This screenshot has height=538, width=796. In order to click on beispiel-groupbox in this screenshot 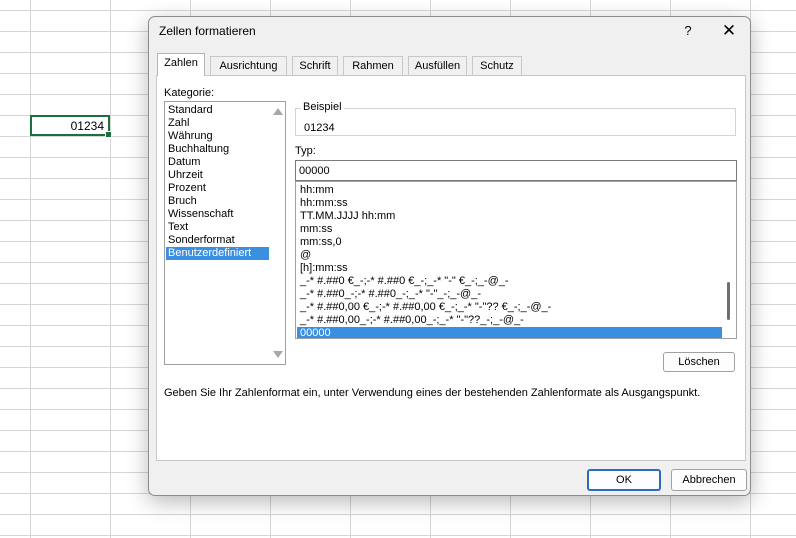, I will do `click(515, 122)`.